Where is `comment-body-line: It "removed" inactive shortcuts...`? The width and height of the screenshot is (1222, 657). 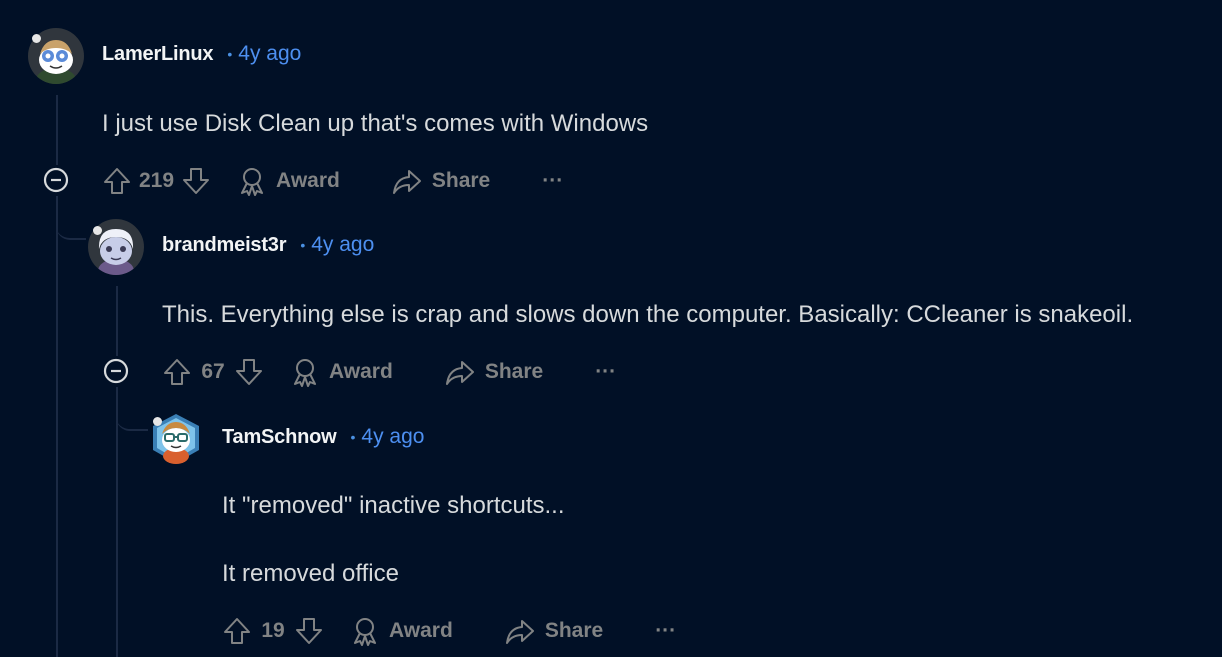 comment-body-line: It "removed" inactive shortcuts... is located at coordinates (393, 505).